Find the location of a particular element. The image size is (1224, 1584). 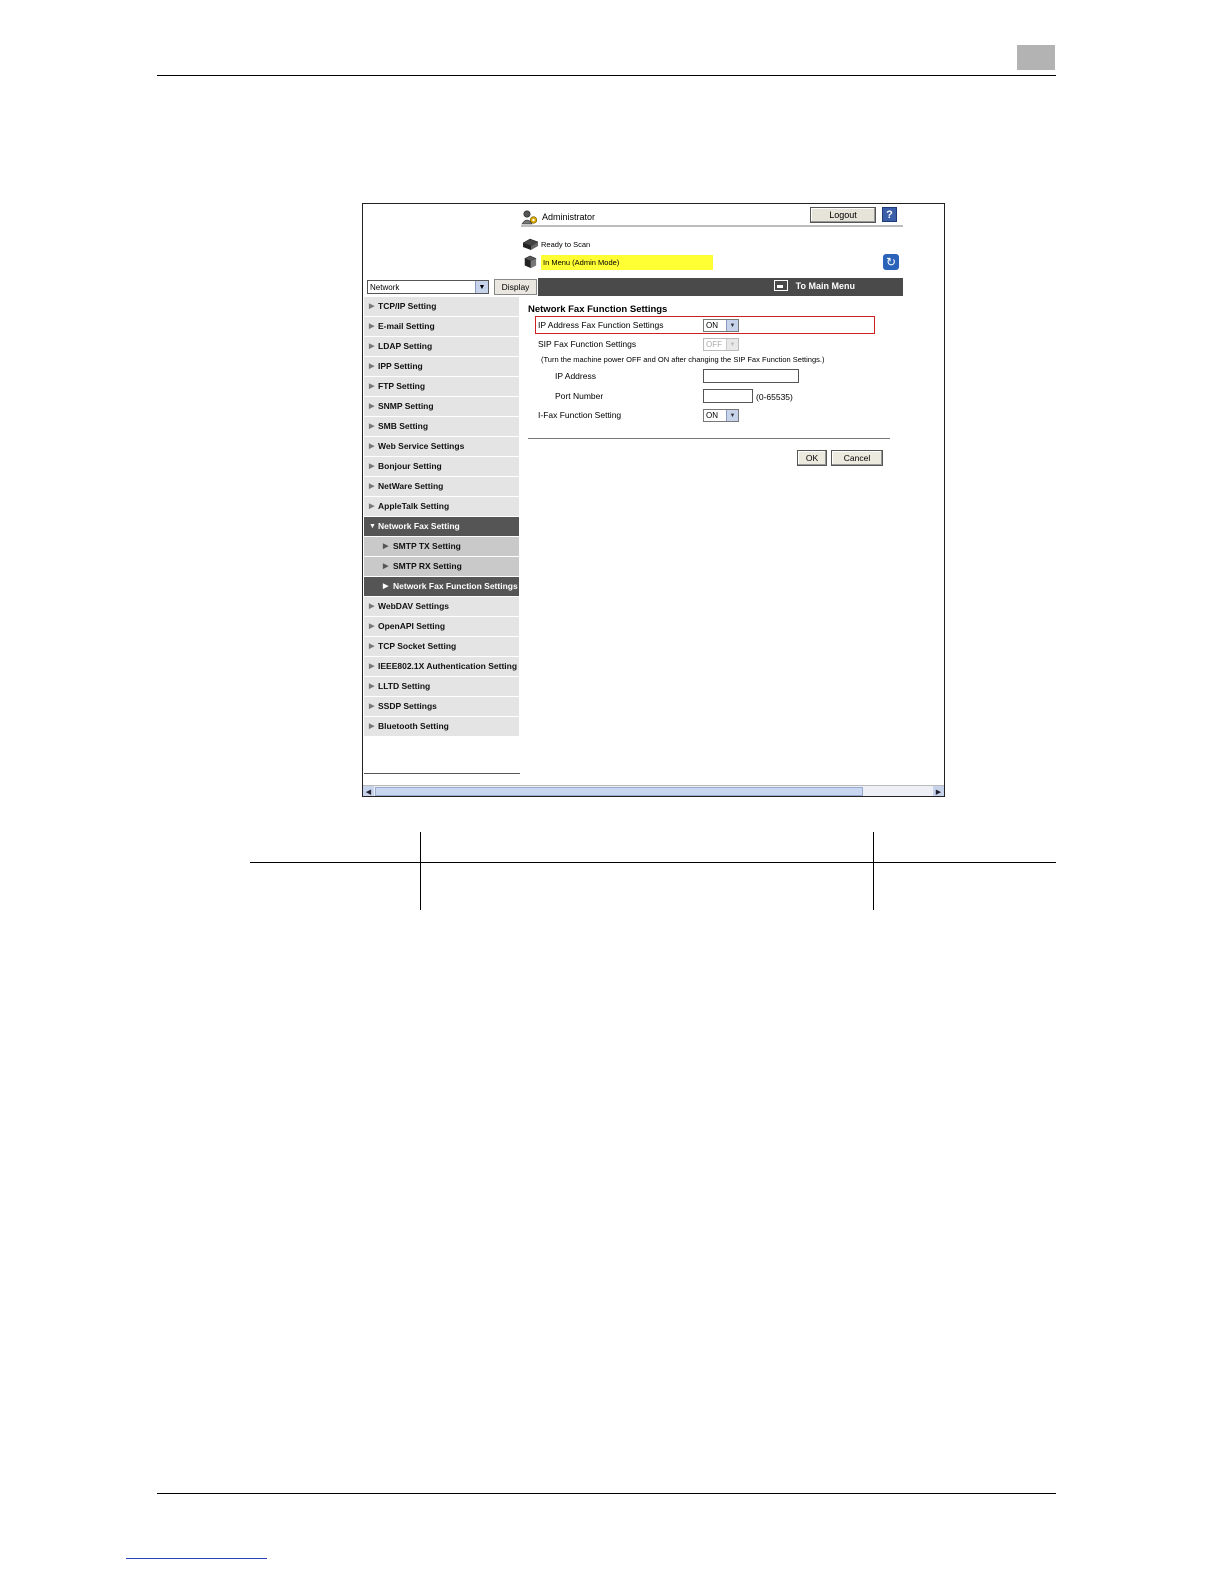

sidebar-item-web-service: ▶ Web Service Settings is located at coordinates (441, 447).